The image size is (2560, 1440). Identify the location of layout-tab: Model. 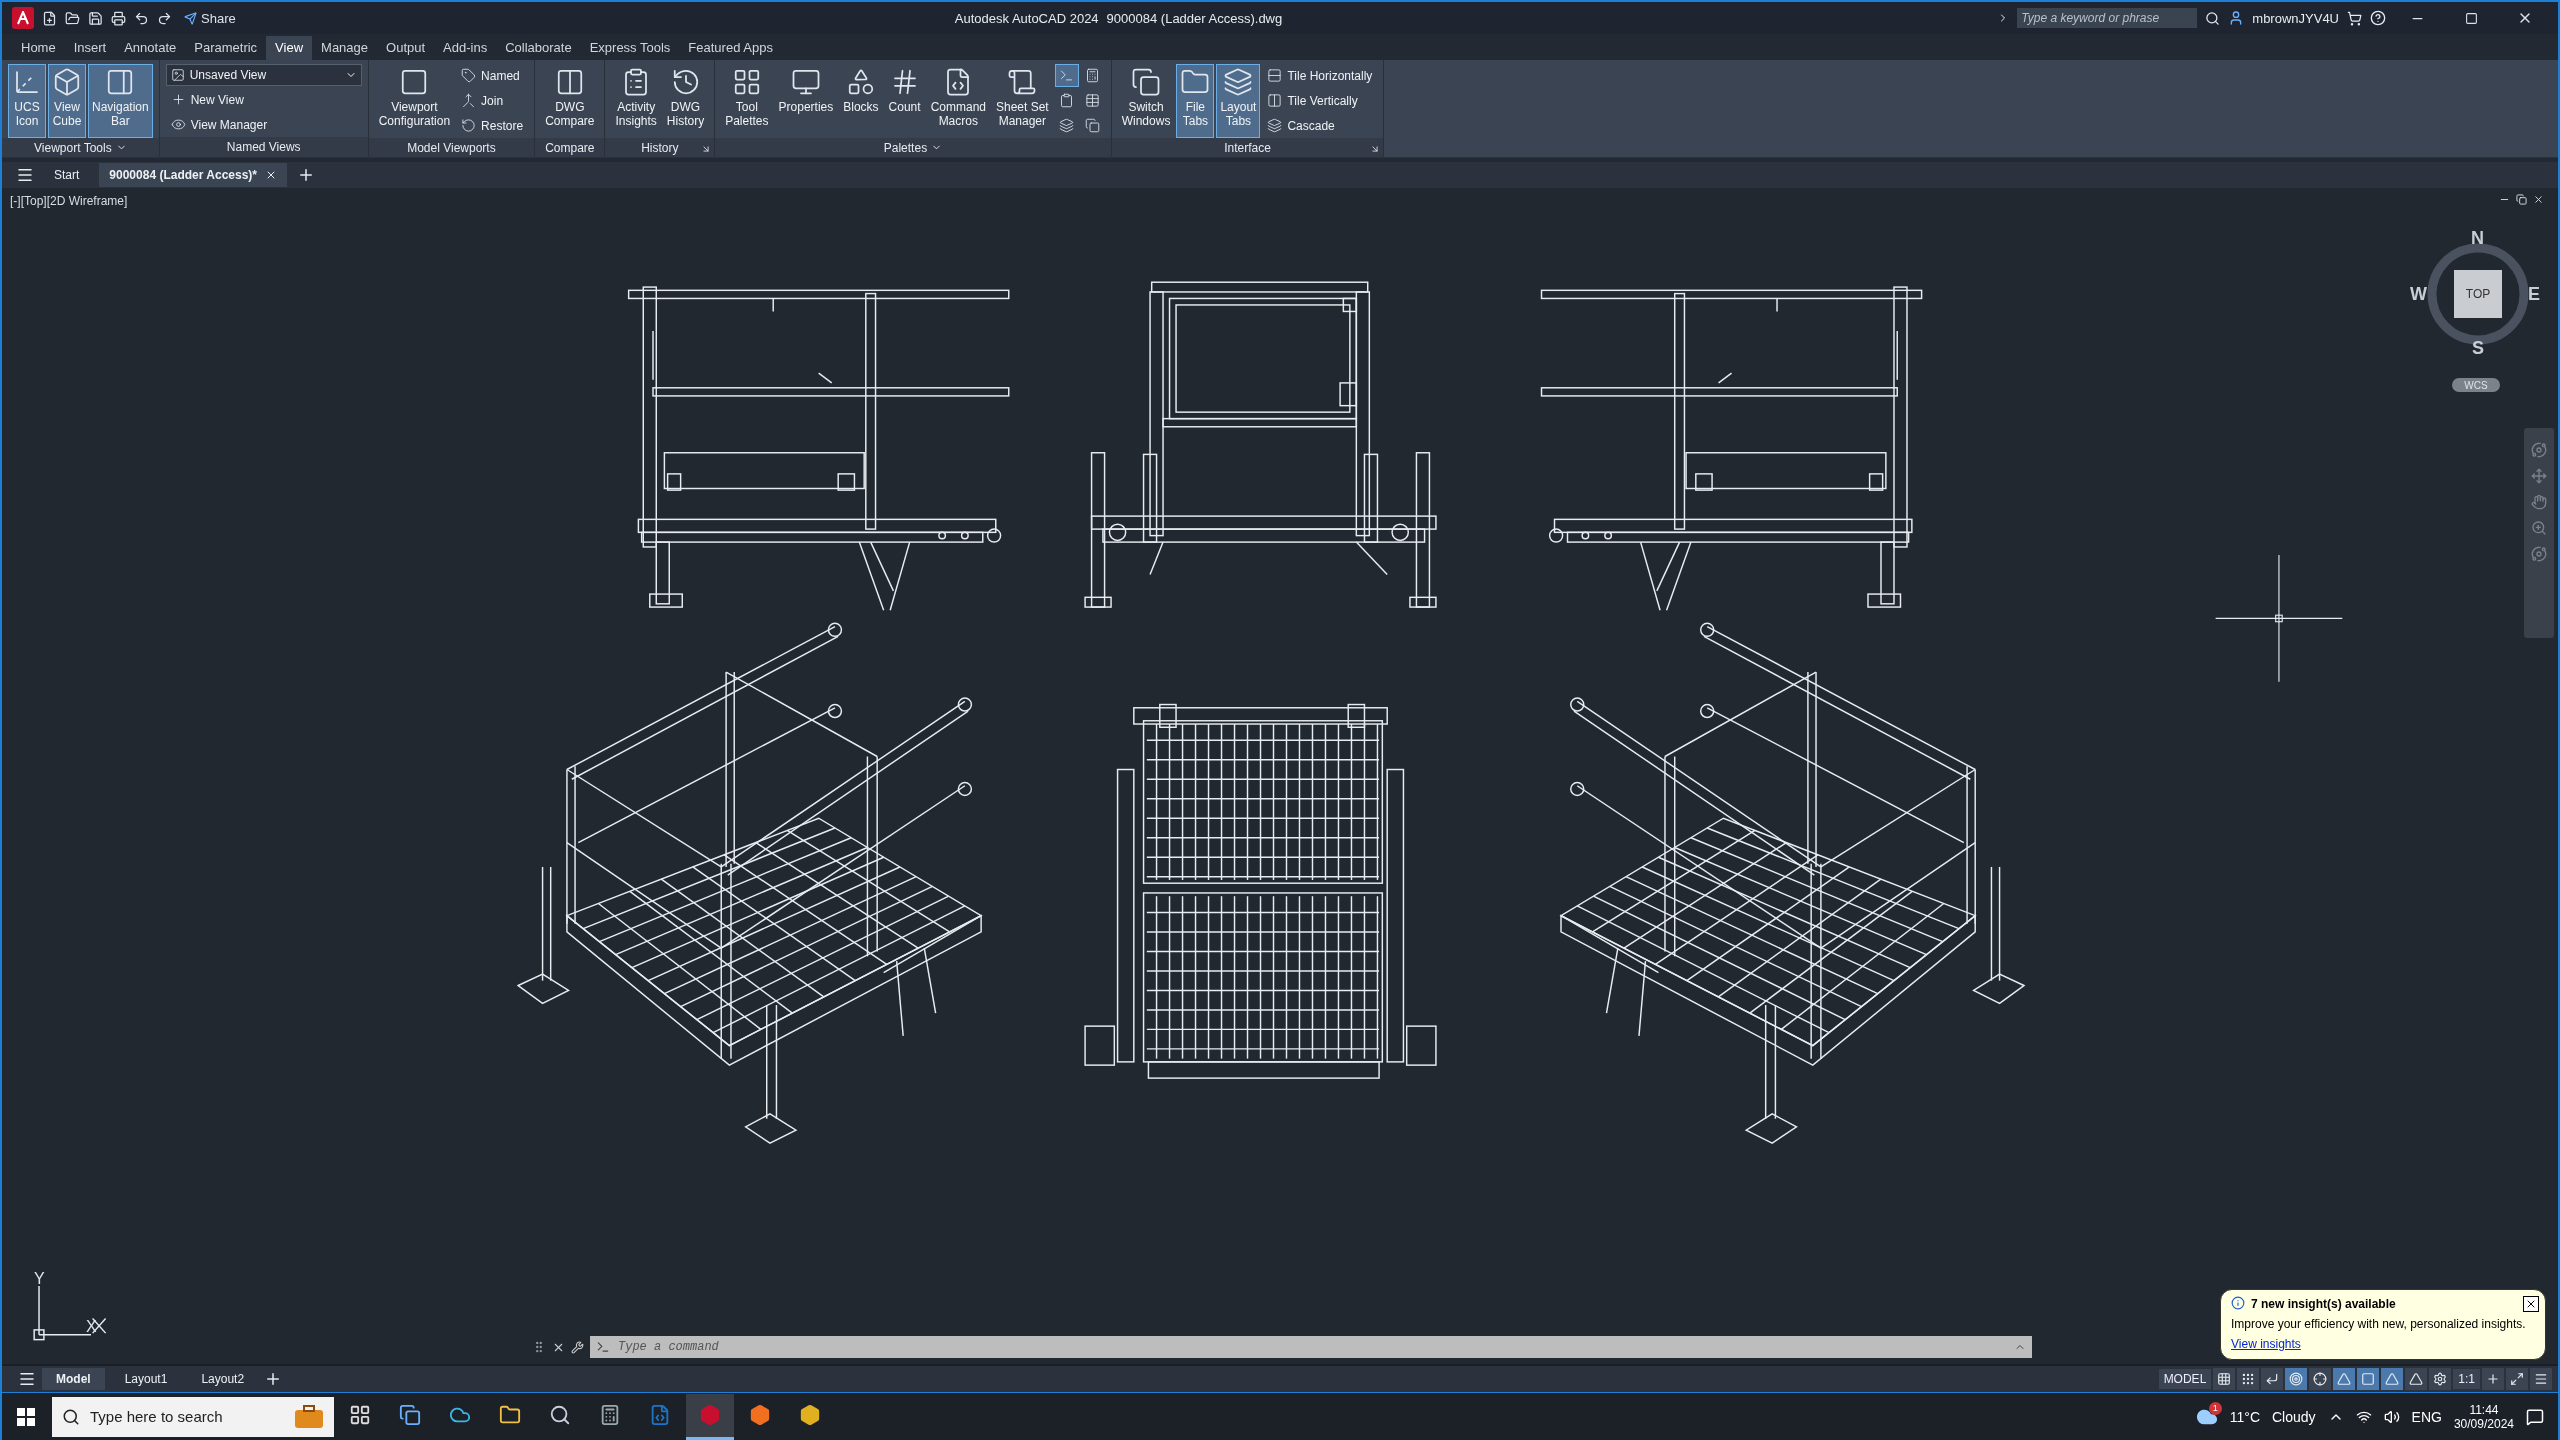
(73, 1379).